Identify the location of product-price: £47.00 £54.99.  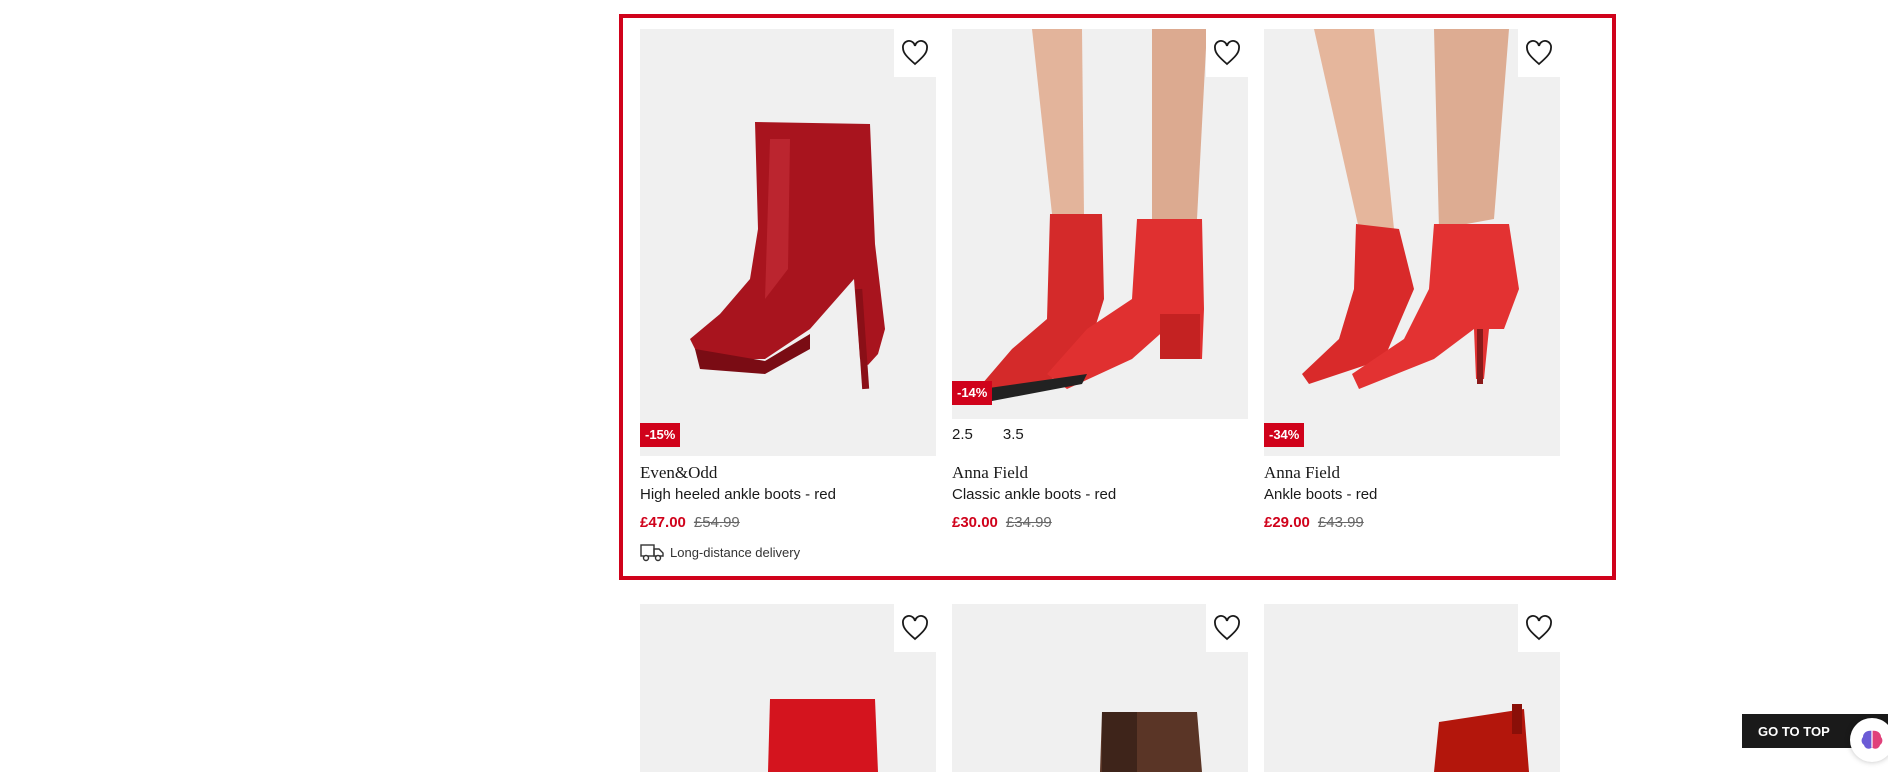
(690, 522).